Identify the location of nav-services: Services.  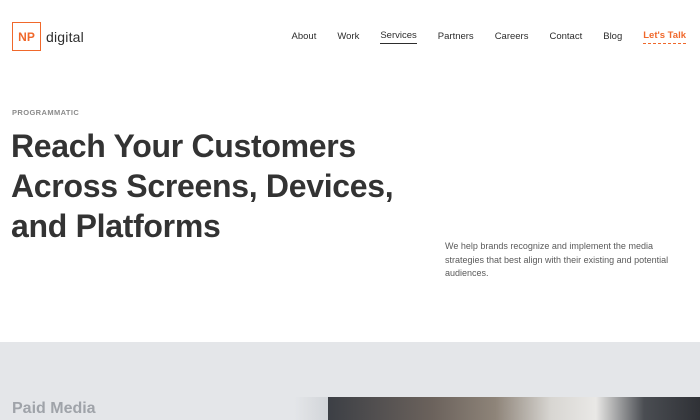
(398, 37).